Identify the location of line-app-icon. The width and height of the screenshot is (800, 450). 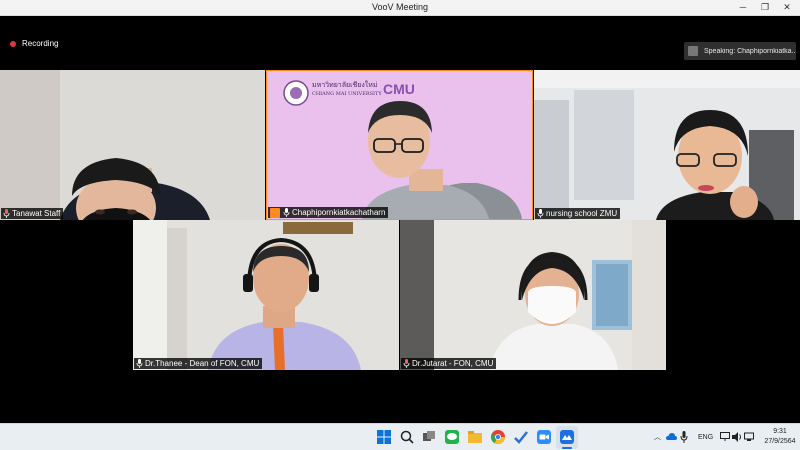
(452, 437).